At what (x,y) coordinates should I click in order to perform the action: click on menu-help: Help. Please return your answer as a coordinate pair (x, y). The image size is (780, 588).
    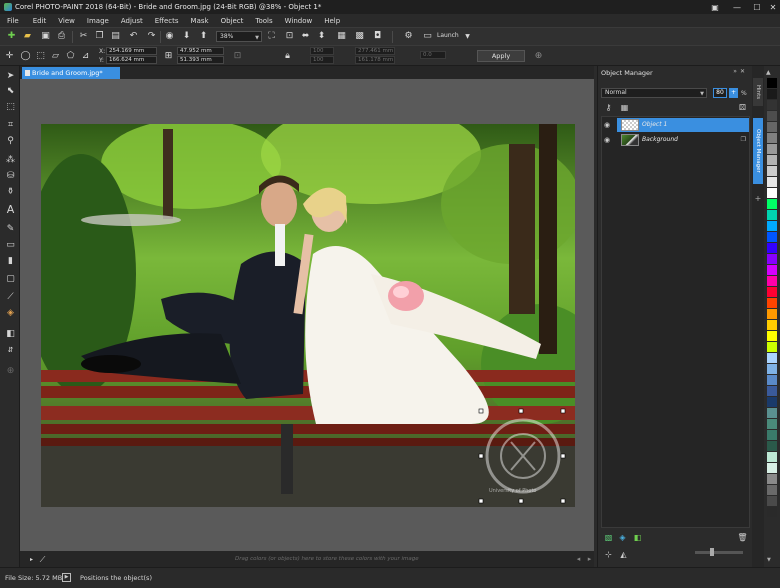
    Looking at the image, I should click on (332, 21).